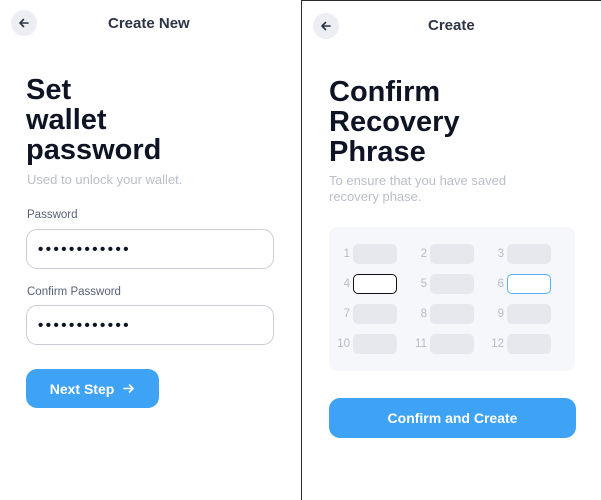 This screenshot has width=601, height=500. I want to click on title-line: Recovery, so click(394, 122).